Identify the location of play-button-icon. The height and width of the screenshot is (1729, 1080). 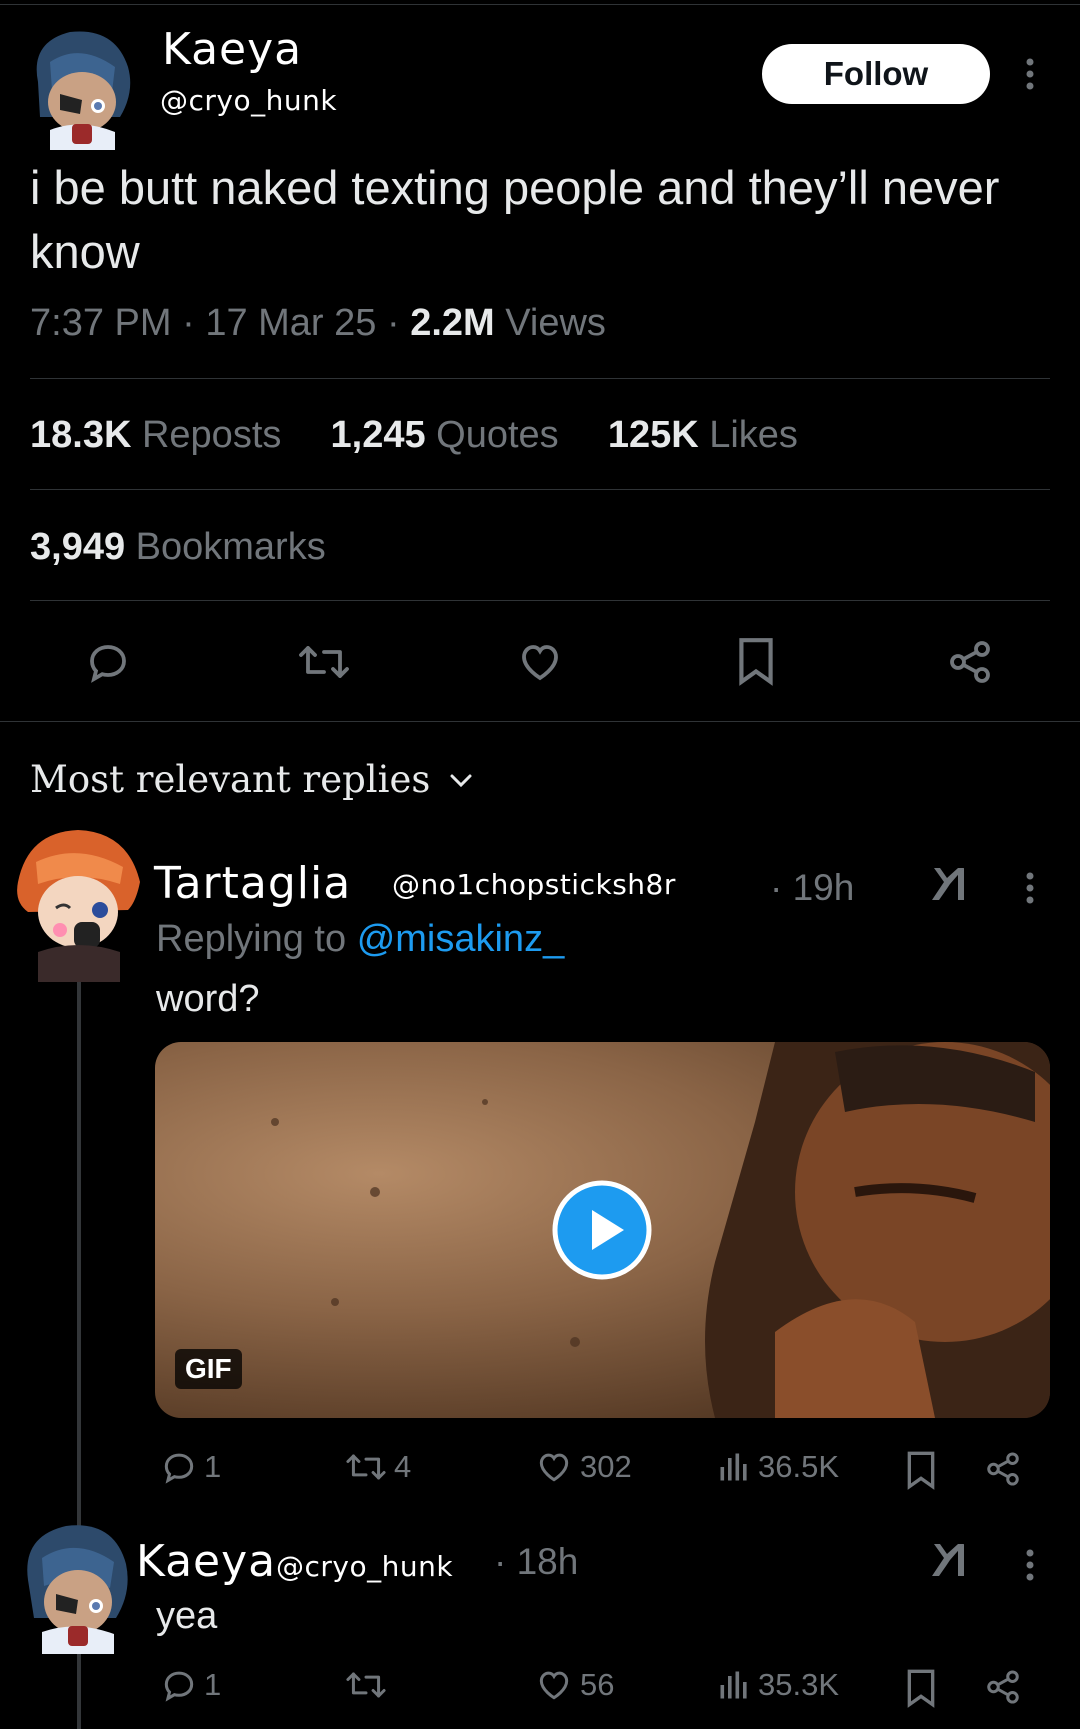
(602, 1230).